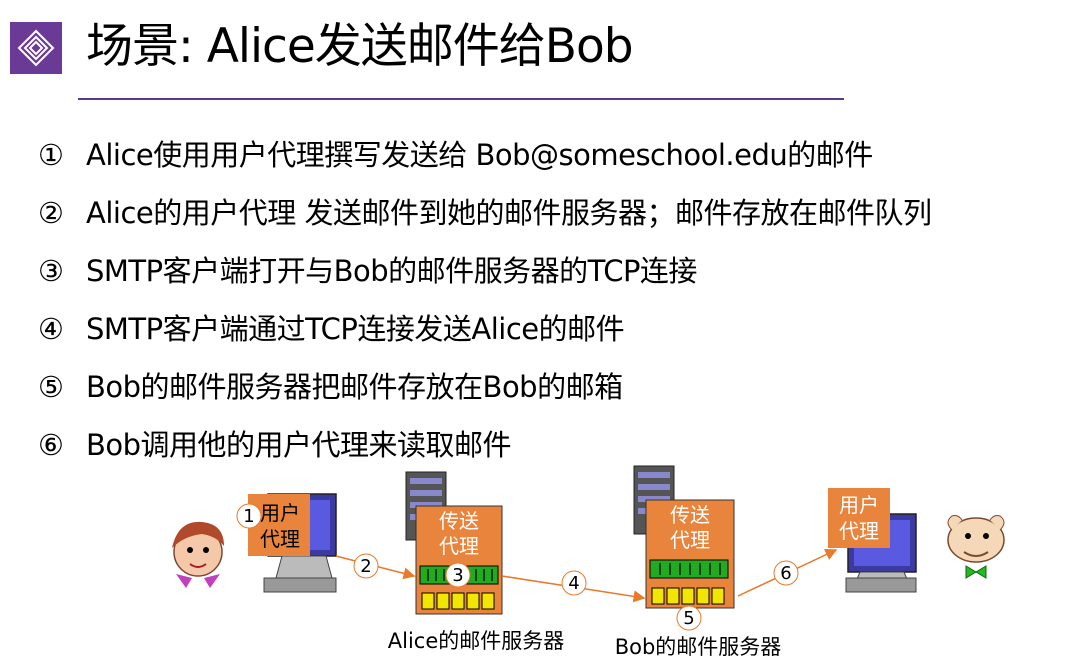 This screenshot has width=1070, height=656. I want to click on step-text: SMTP客户端打开与Bob的邮件服务器的TCP连接, so click(391, 271).